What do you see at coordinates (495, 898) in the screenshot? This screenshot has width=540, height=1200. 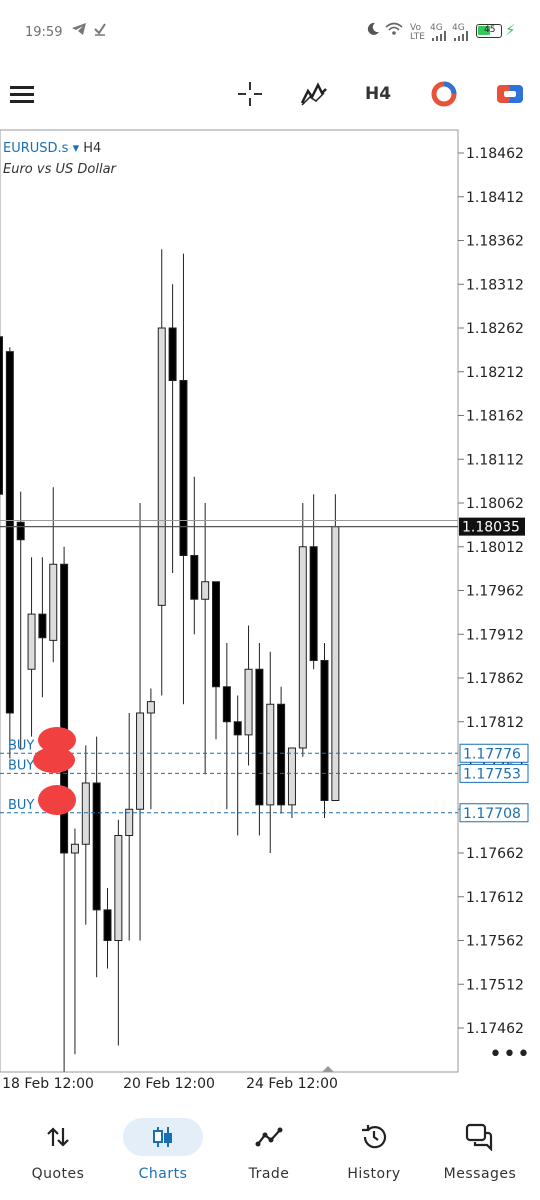 I see `y-tick-label: 1.17612` at bounding box center [495, 898].